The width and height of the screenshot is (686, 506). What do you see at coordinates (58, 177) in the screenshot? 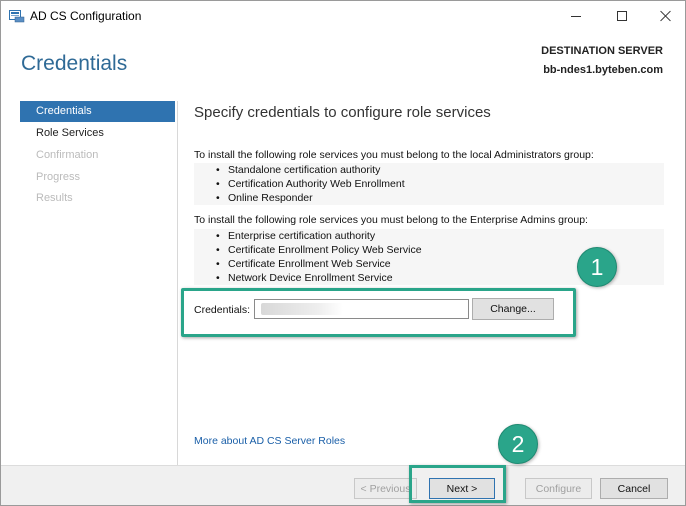
I see `sidebar-item-progress: Progress` at bounding box center [58, 177].